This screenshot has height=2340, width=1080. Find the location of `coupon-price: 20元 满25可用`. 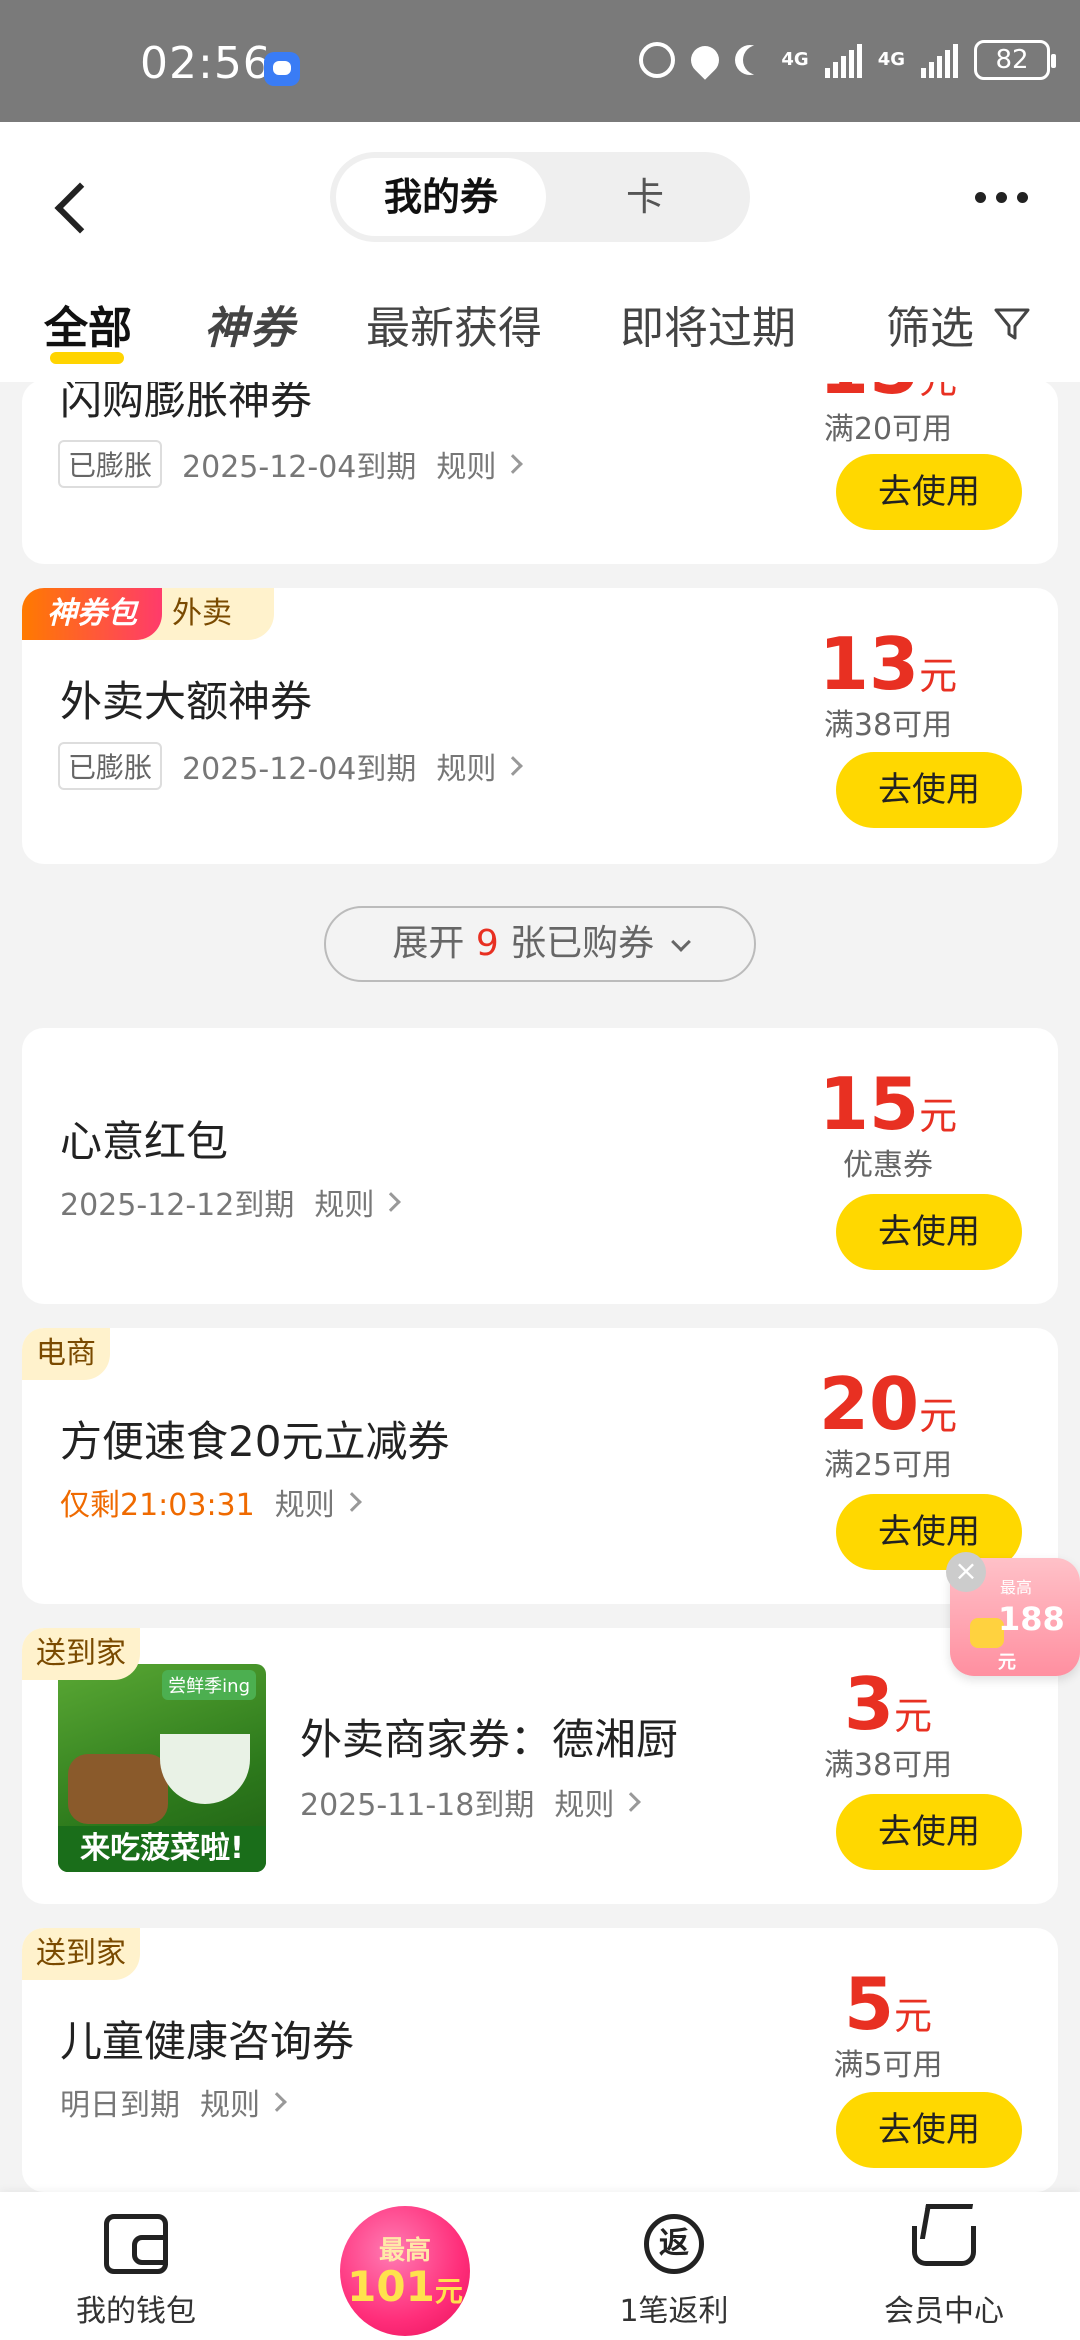

coupon-price: 20元 满25可用 is located at coordinates (888, 1424).